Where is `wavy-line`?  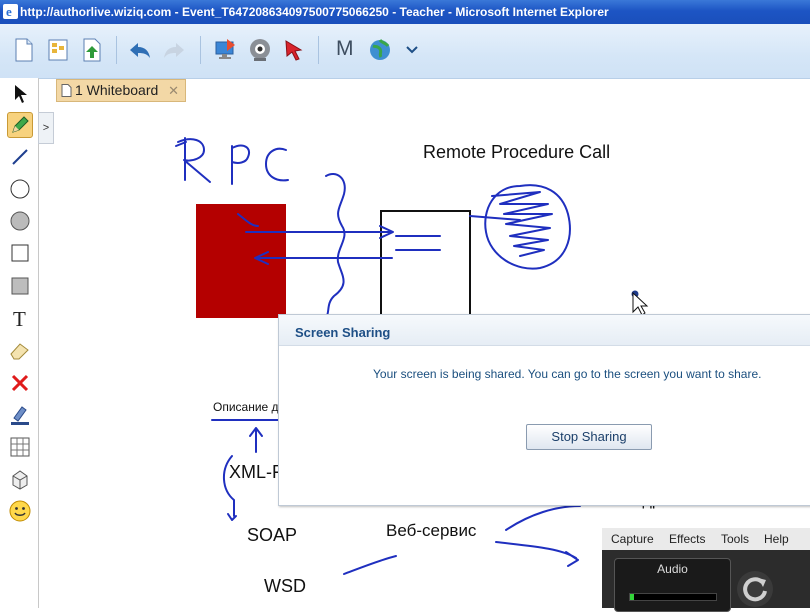
wavy-line is located at coordinates (335, 246).